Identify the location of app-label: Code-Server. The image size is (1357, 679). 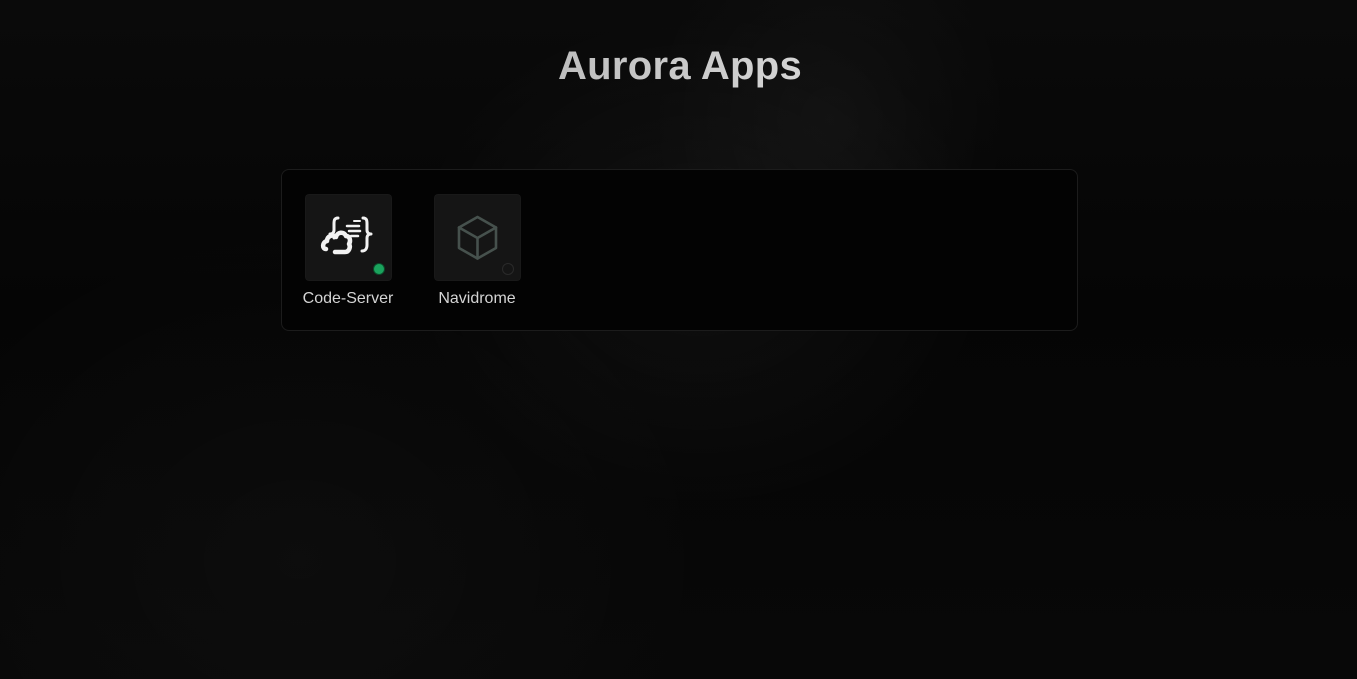
(348, 298).